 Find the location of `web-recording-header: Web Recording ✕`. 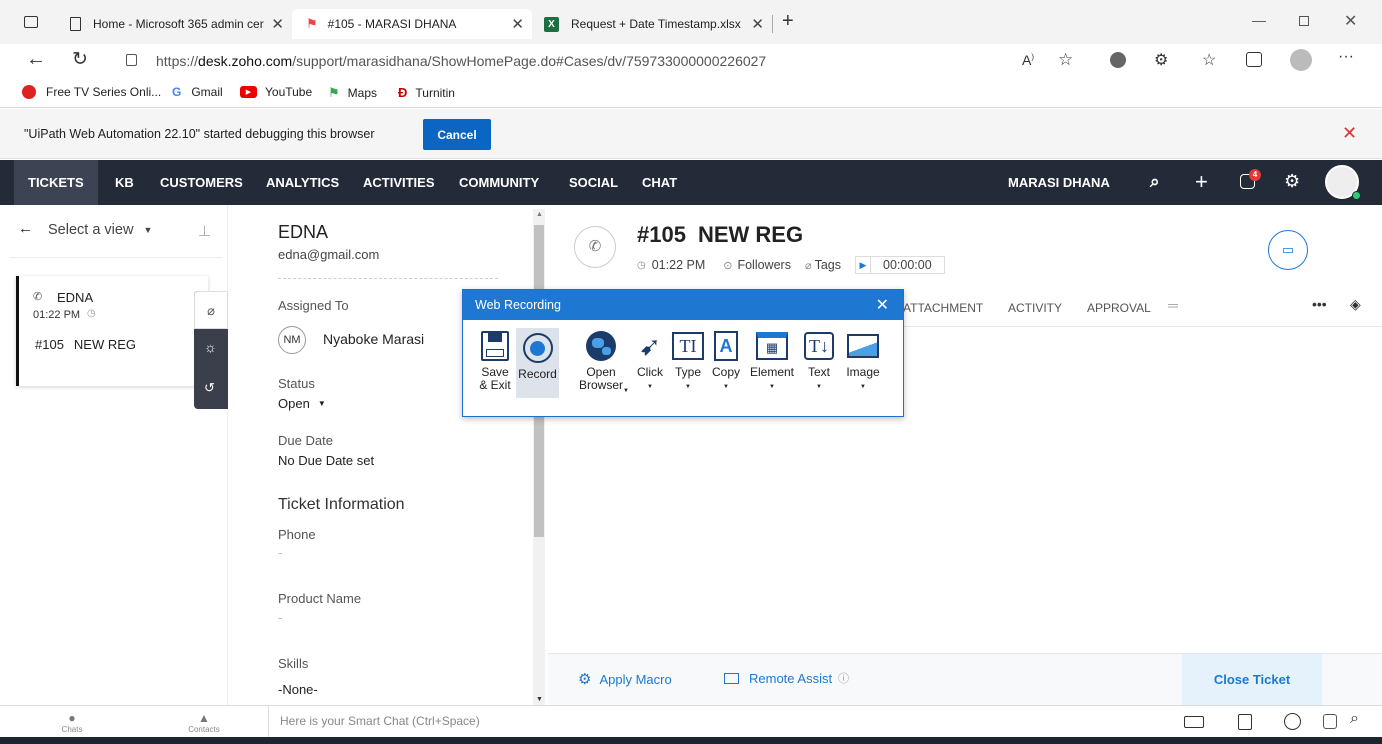

web-recording-header: Web Recording ✕ is located at coordinates (683, 305).